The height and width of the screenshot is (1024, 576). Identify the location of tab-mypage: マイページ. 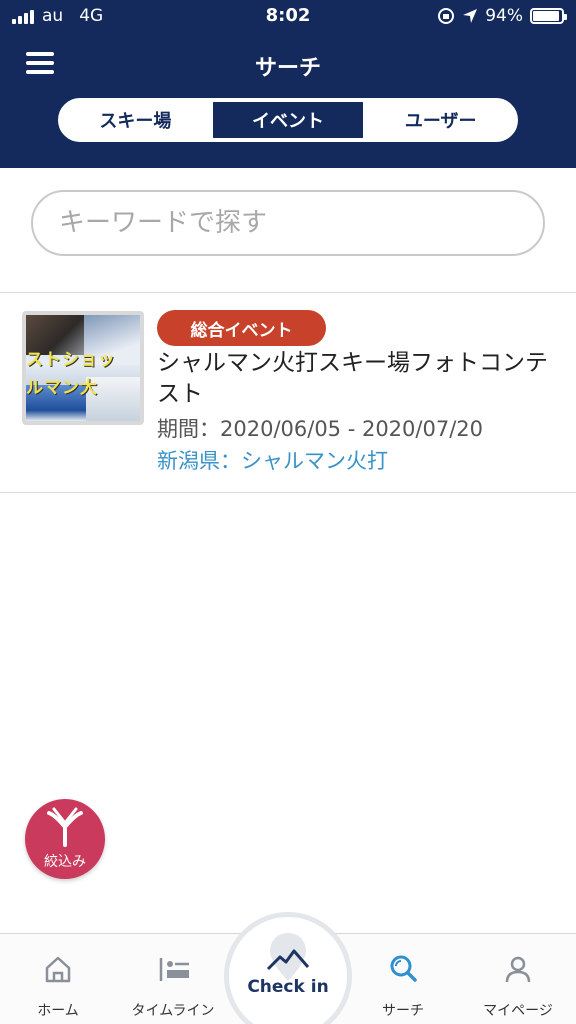
(518, 979).